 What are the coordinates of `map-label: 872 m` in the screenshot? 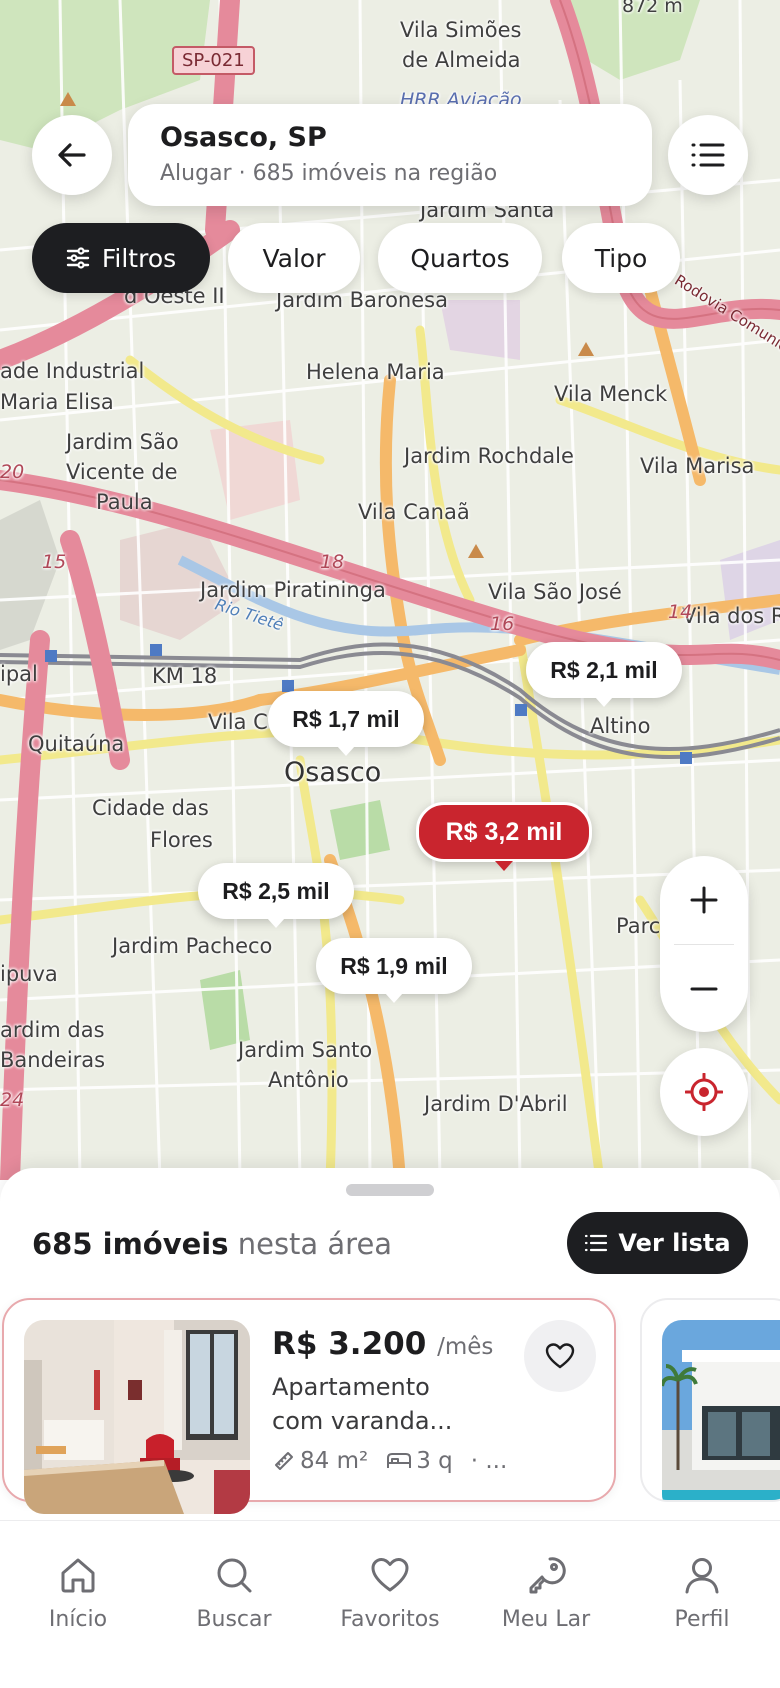 It's located at (652, 8).